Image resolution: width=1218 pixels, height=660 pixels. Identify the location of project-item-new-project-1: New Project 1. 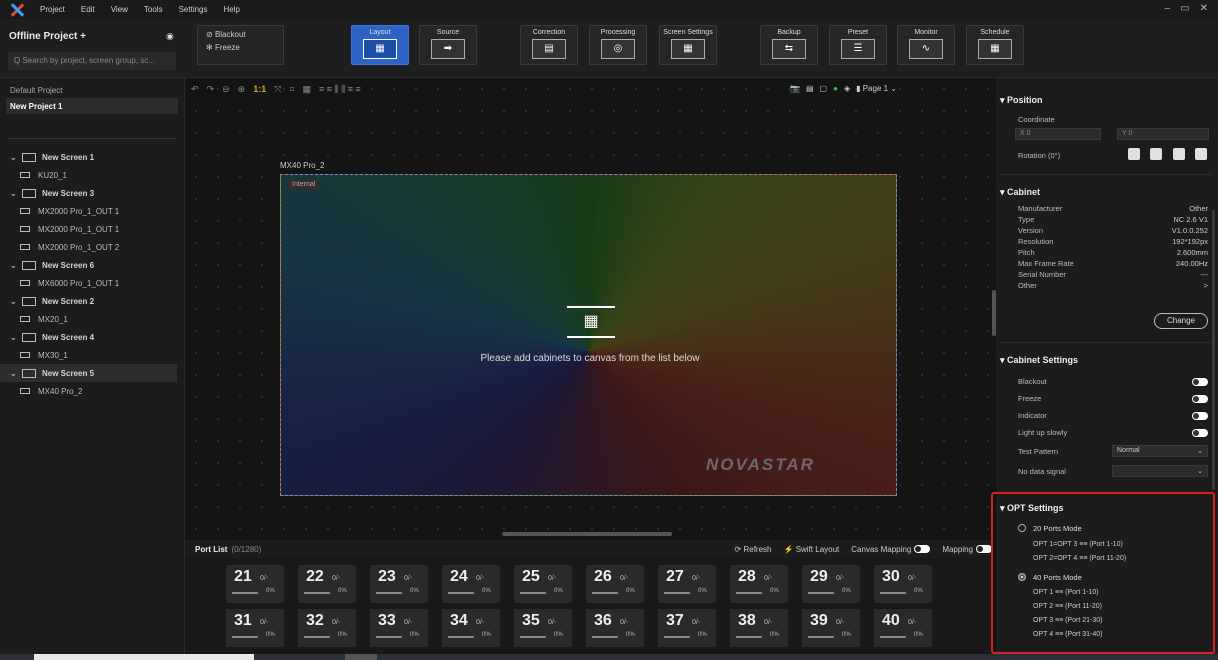
(92, 106).